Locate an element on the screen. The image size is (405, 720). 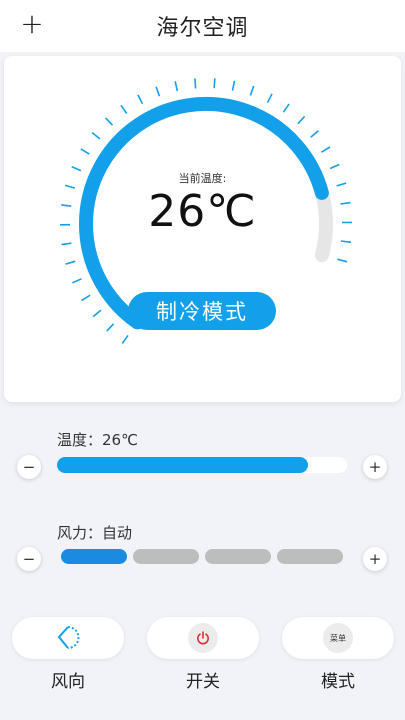
power-label: 开关 is located at coordinates (203, 682).